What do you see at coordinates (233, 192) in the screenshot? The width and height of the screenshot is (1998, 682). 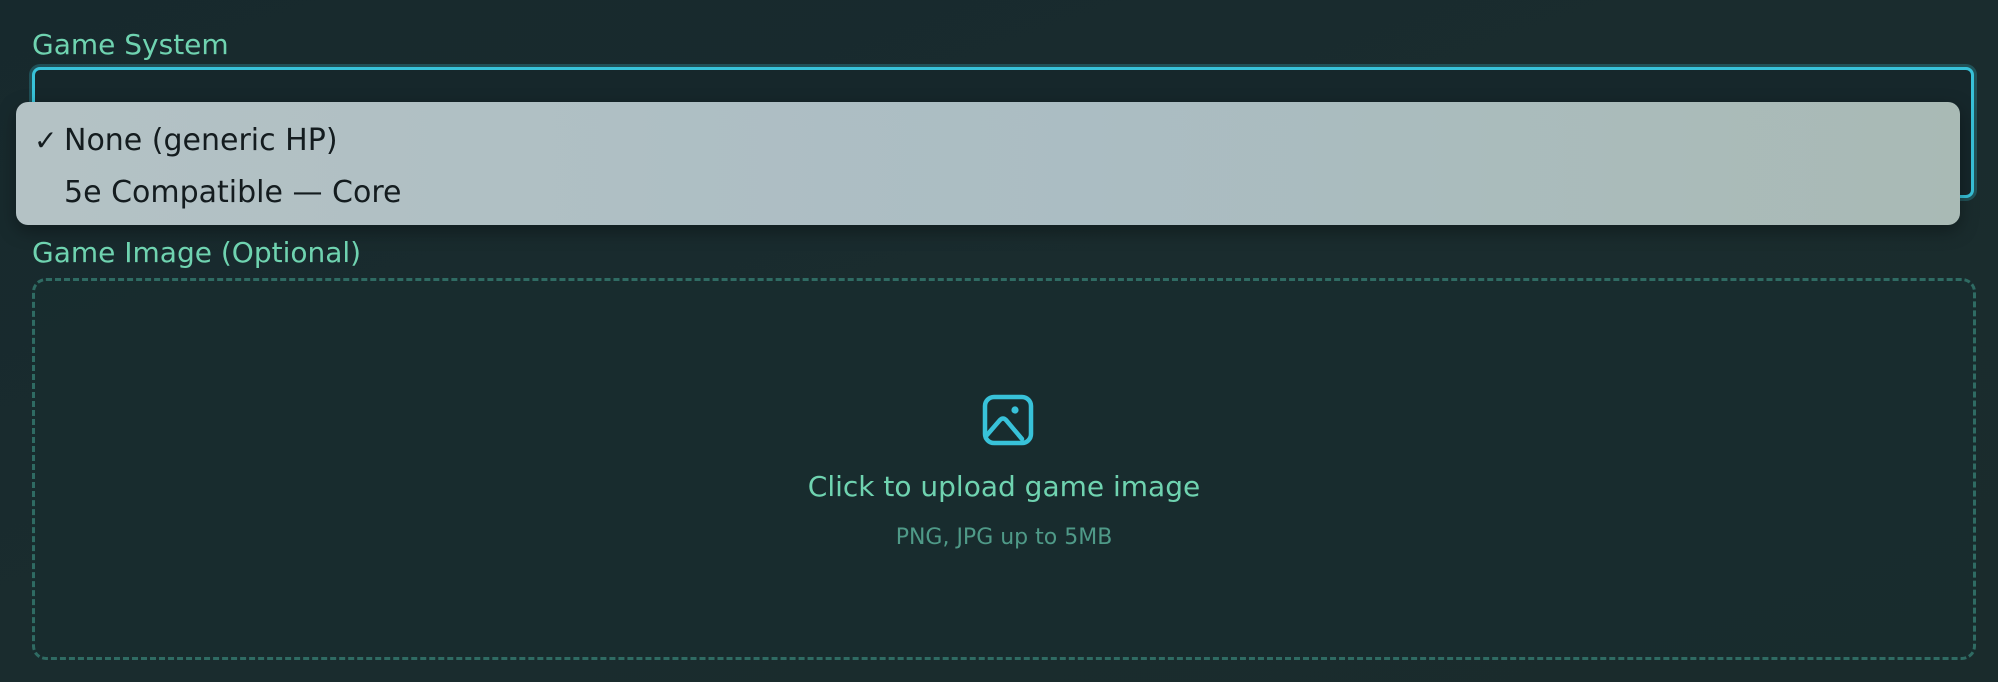 I see `option-label: 5e Compatible — Core` at bounding box center [233, 192].